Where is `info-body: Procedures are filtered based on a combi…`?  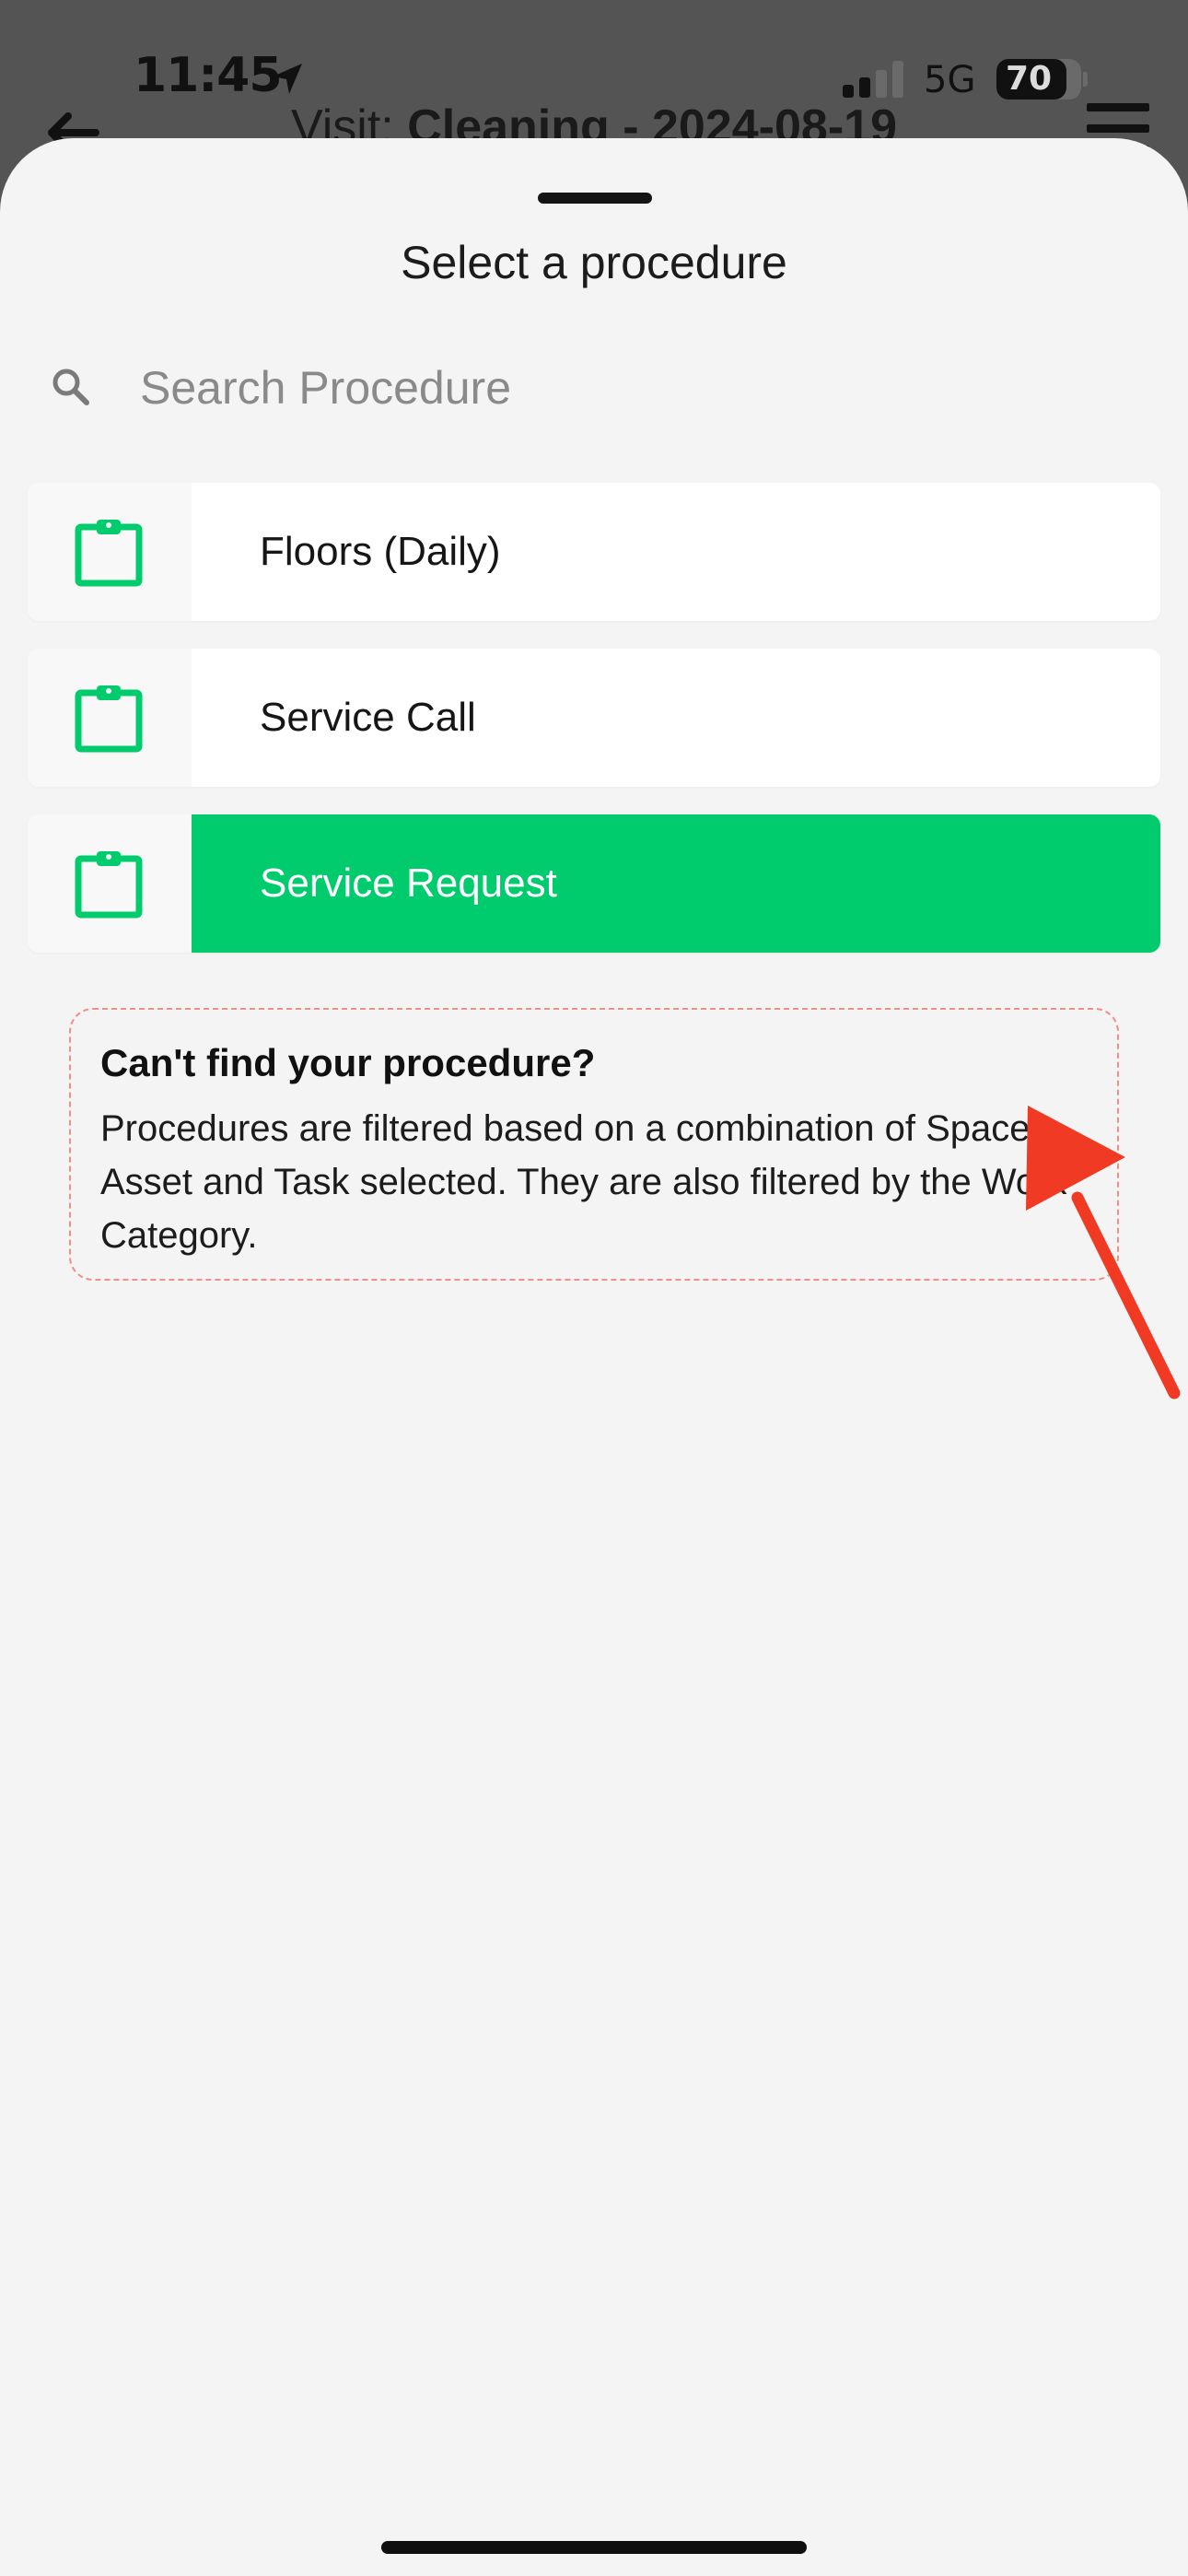
info-body: Procedures are filtered based on a combi… is located at coordinates (583, 1182).